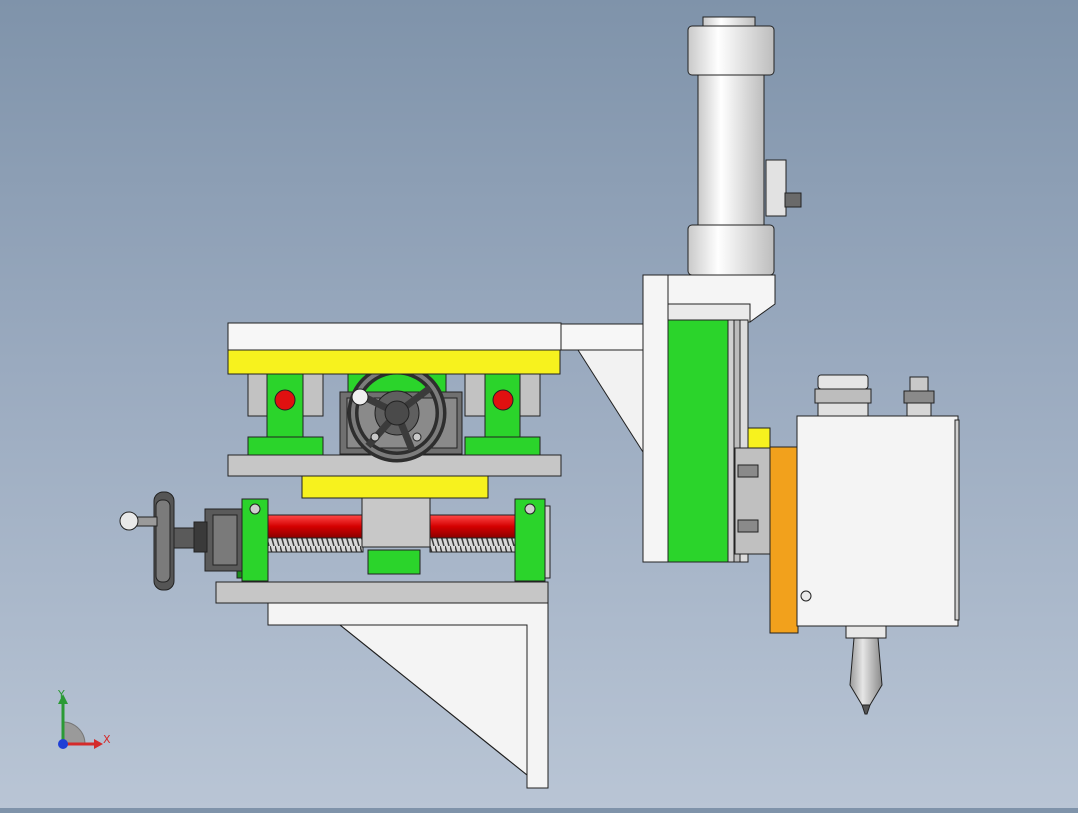 The image size is (1078, 813). I want to click on orange-mount-plate, so click(784, 540).